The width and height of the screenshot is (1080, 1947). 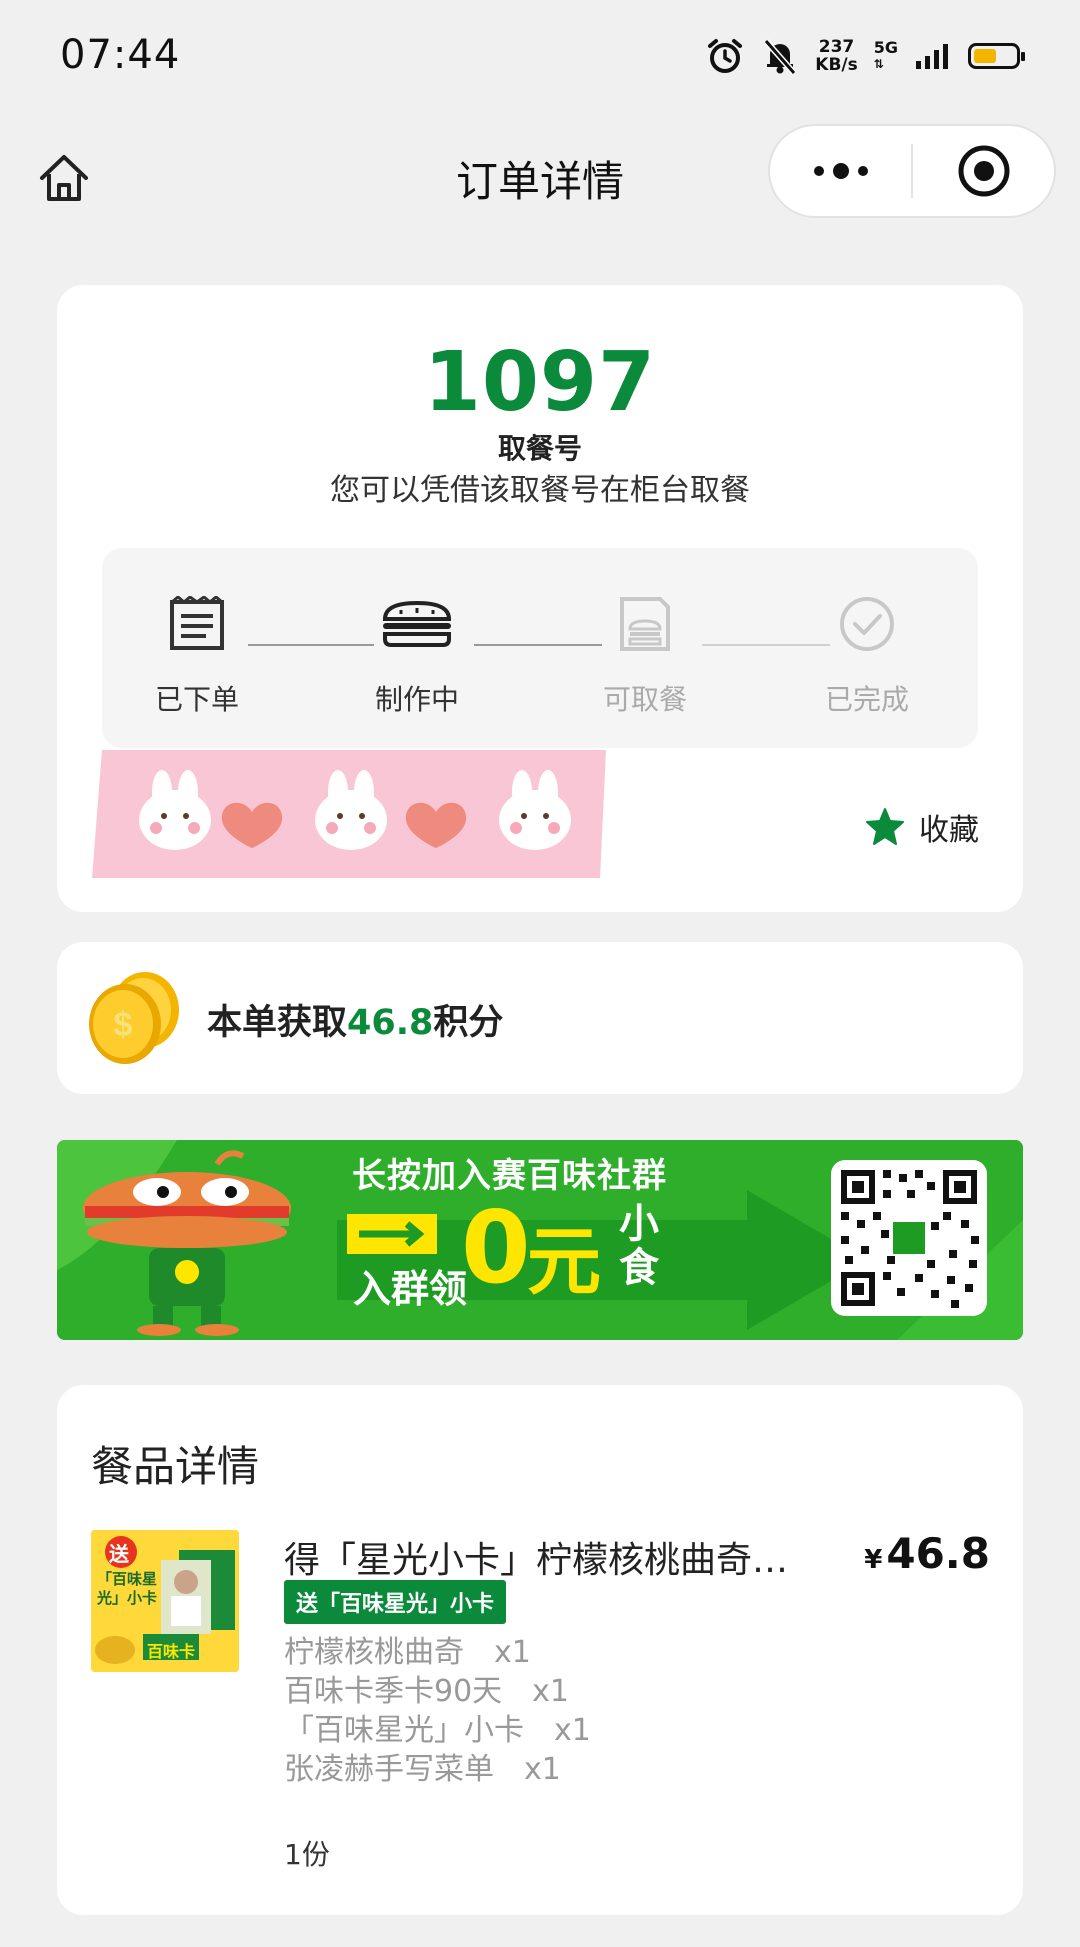 What do you see at coordinates (540, 175) in the screenshot?
I see `nav-bar: 订单详情` at bounding box center [540, 175].